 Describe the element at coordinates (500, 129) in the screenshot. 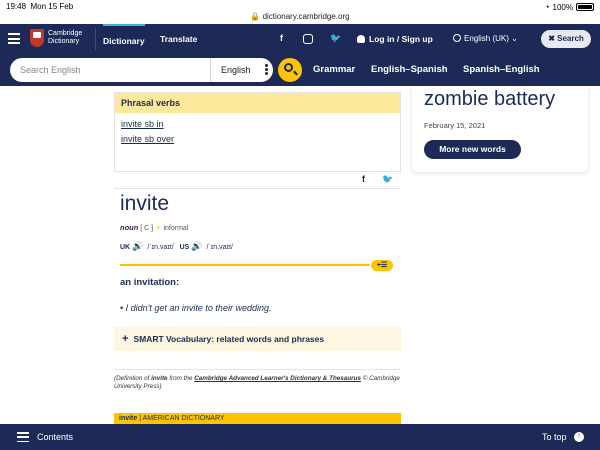

I see `word-of-the-day-card: zombie battery February 15, 2021` at that location.